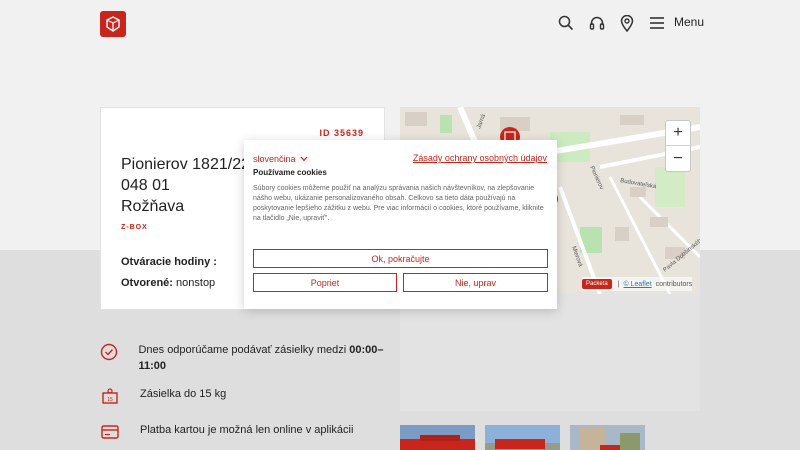 The height and width of the screenshot is (450, 800). Describe the element at coordinates (597, 23) in the screenshot. I see `headset-icon` at that location.